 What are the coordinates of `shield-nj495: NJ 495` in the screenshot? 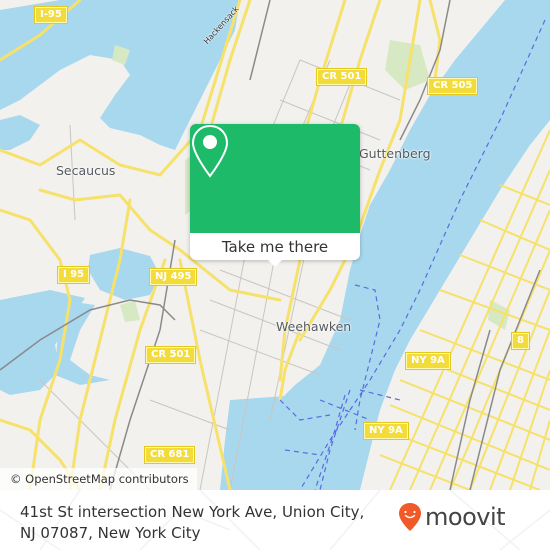 It's located at (173, 277).